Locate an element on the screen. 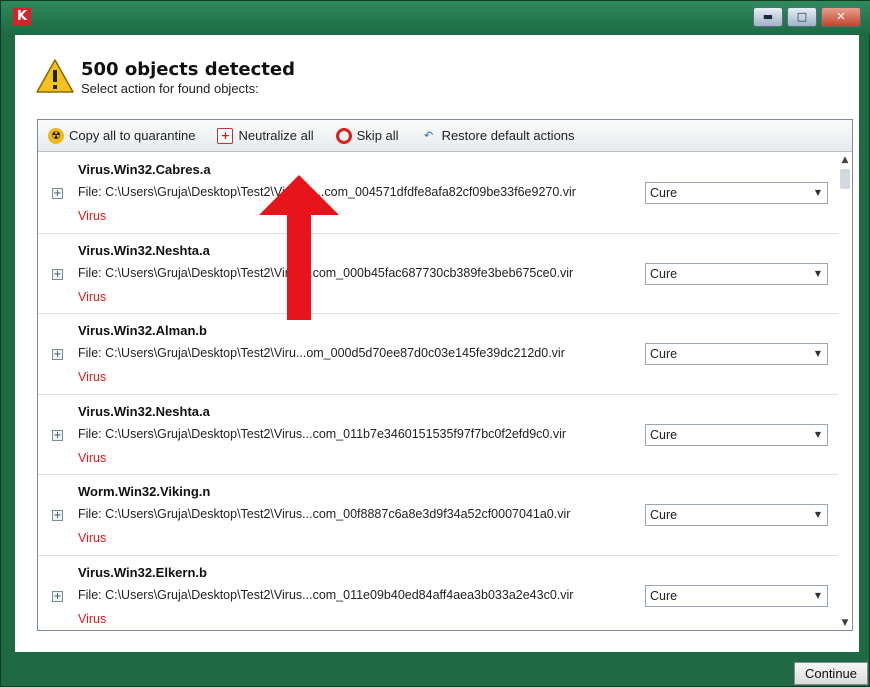 Image resolution: width=870 pixels, height=687 pixels. close-button: ✕ is located at coordinates (841, 17).